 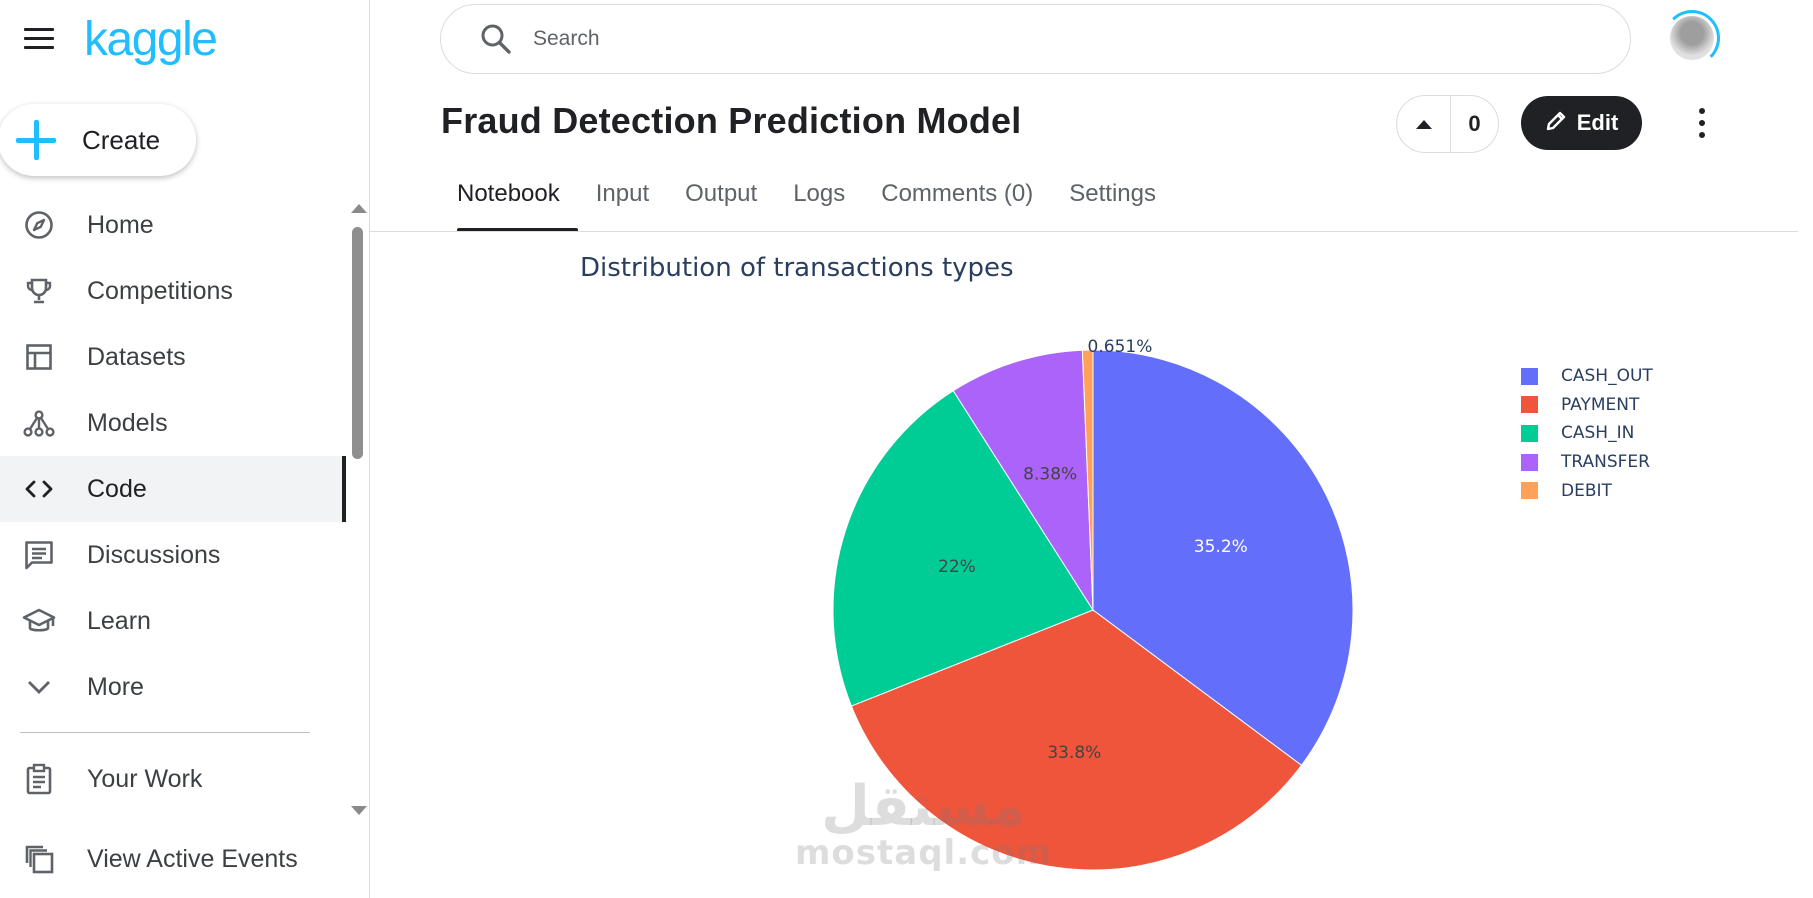 What do you see at coordinates (731, 120) in the screenshot?
I see `page-title: Fraud Detection Prediction Model` at bounding box center [731, 120].